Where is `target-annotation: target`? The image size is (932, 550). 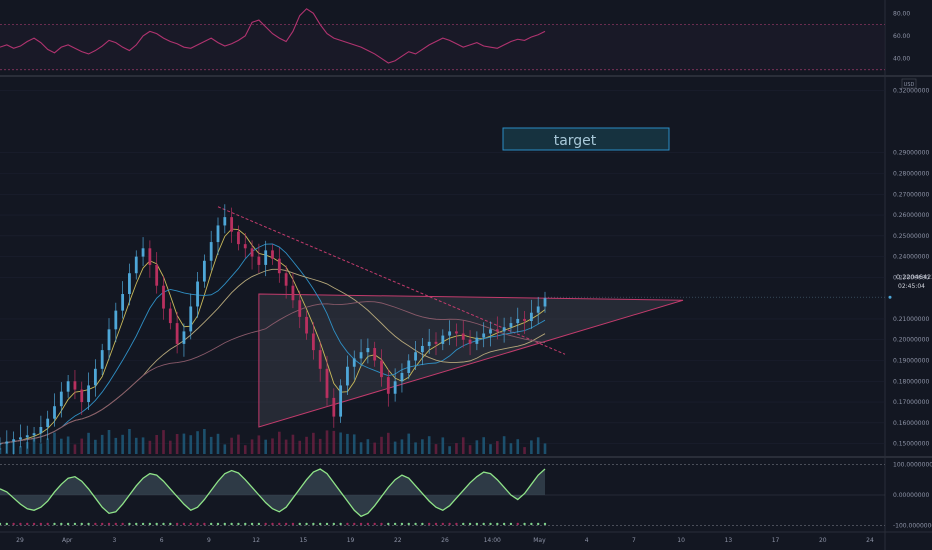 target-annotation: target is located at coordinates (586, 139).